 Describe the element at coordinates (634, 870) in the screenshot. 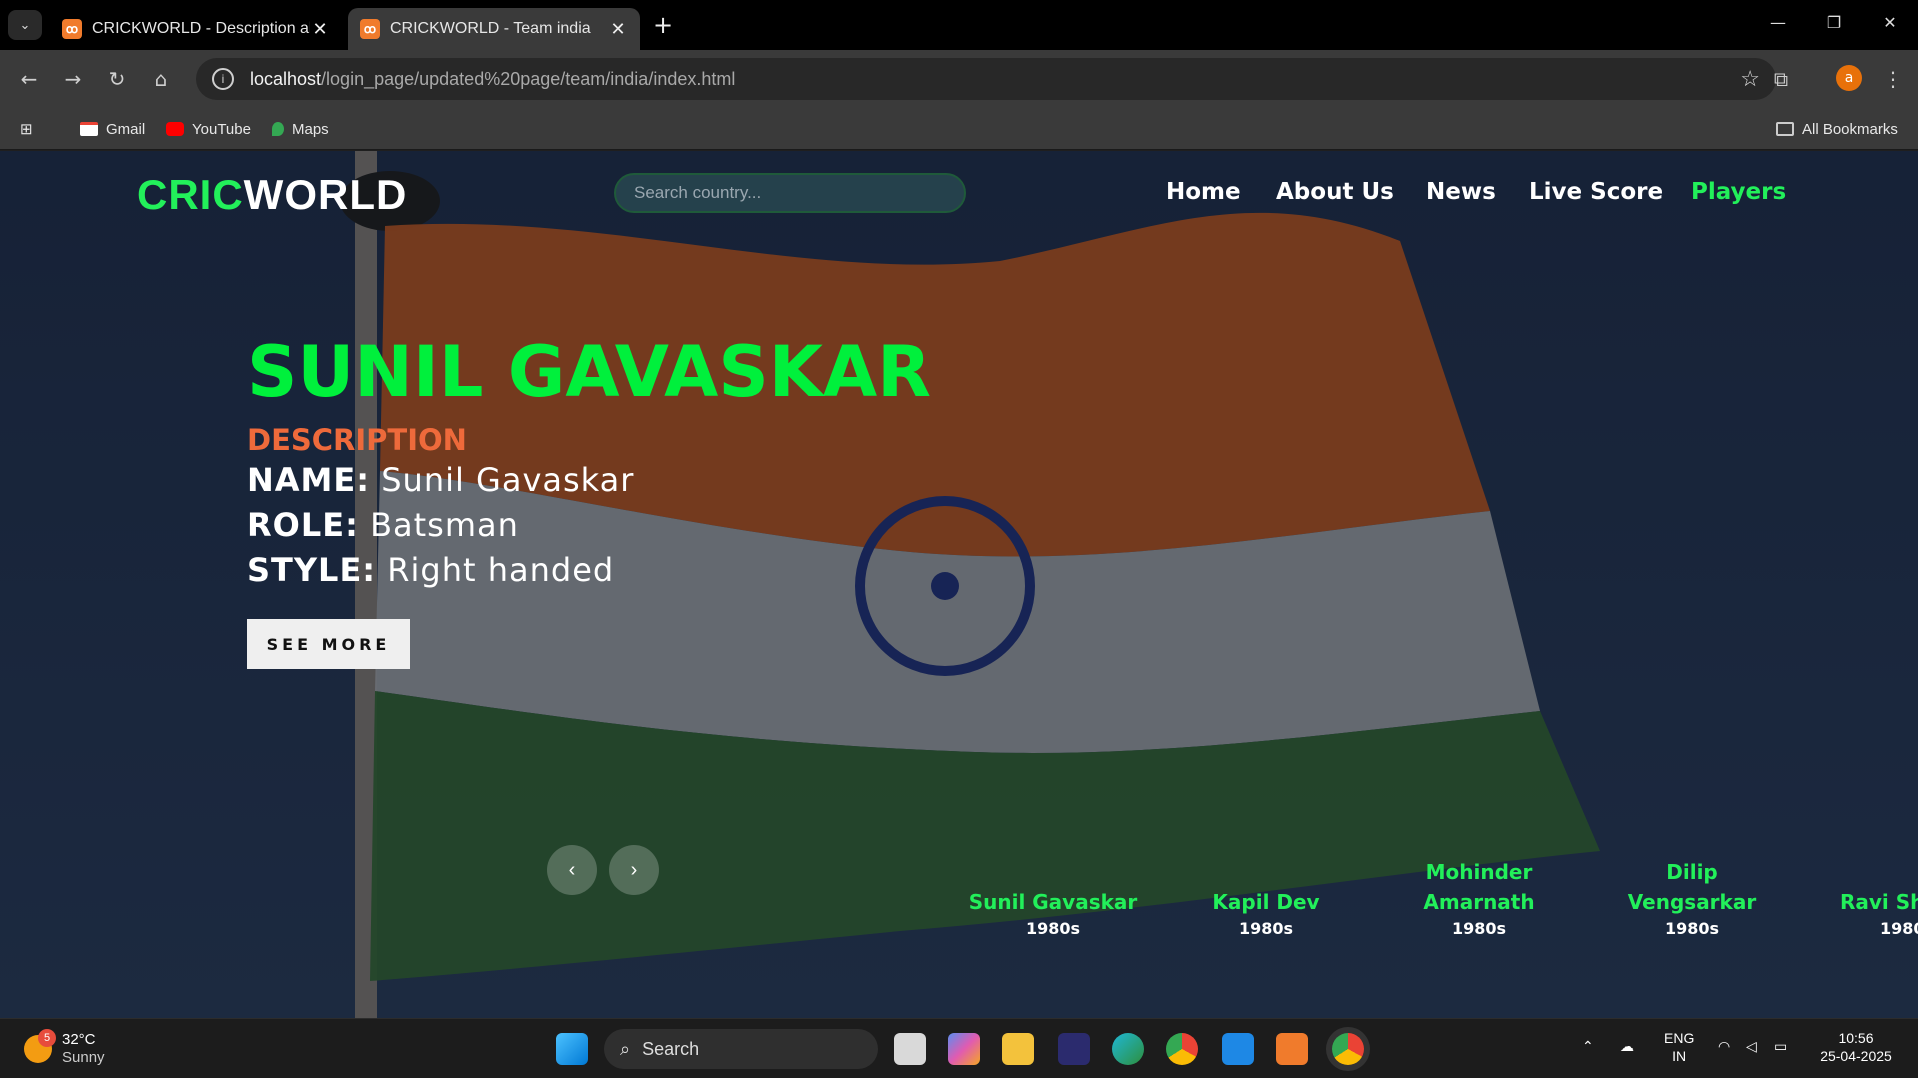

I see `next-arrow-icon: ›` at that location.